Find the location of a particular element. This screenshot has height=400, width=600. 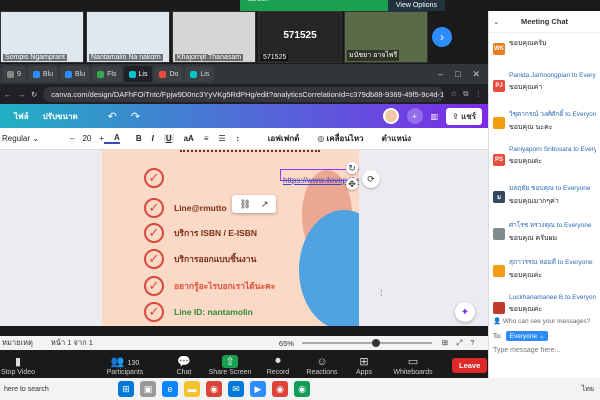

case-button: aA is located at coordinates (189, 138).